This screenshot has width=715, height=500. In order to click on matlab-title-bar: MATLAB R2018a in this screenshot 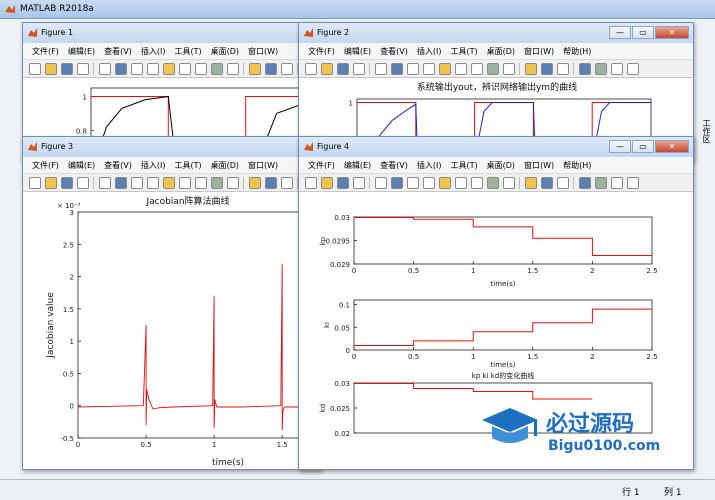, I will do `click(357, 9)`.